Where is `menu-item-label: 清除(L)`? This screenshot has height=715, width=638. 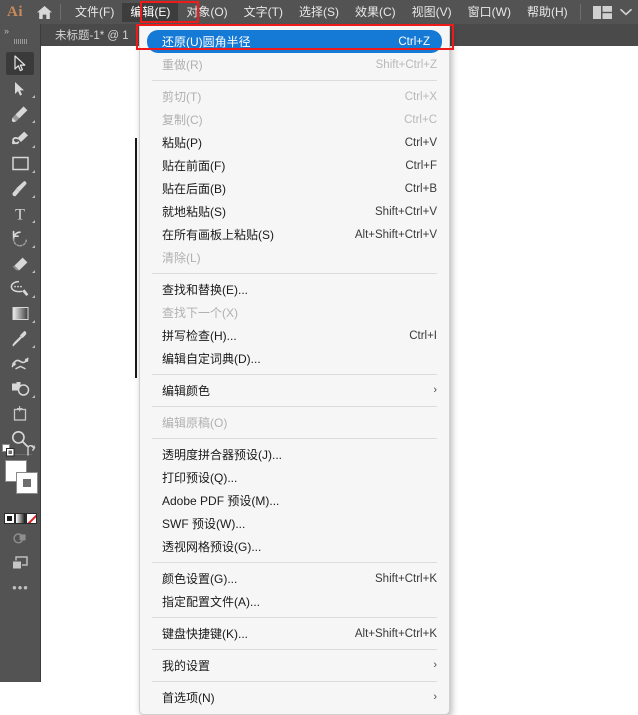 menu-item-label: 清除(L) is located at coordinates (181, 258).